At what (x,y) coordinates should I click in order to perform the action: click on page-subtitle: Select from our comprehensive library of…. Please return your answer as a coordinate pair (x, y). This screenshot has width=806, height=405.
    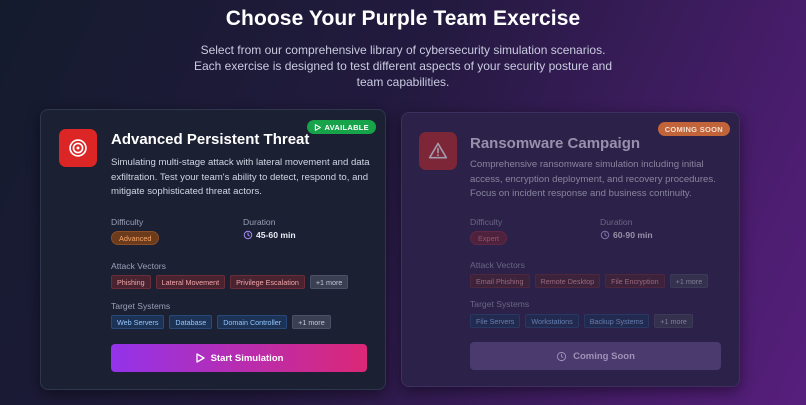
    Looking at the image, I should click on (402, 66).